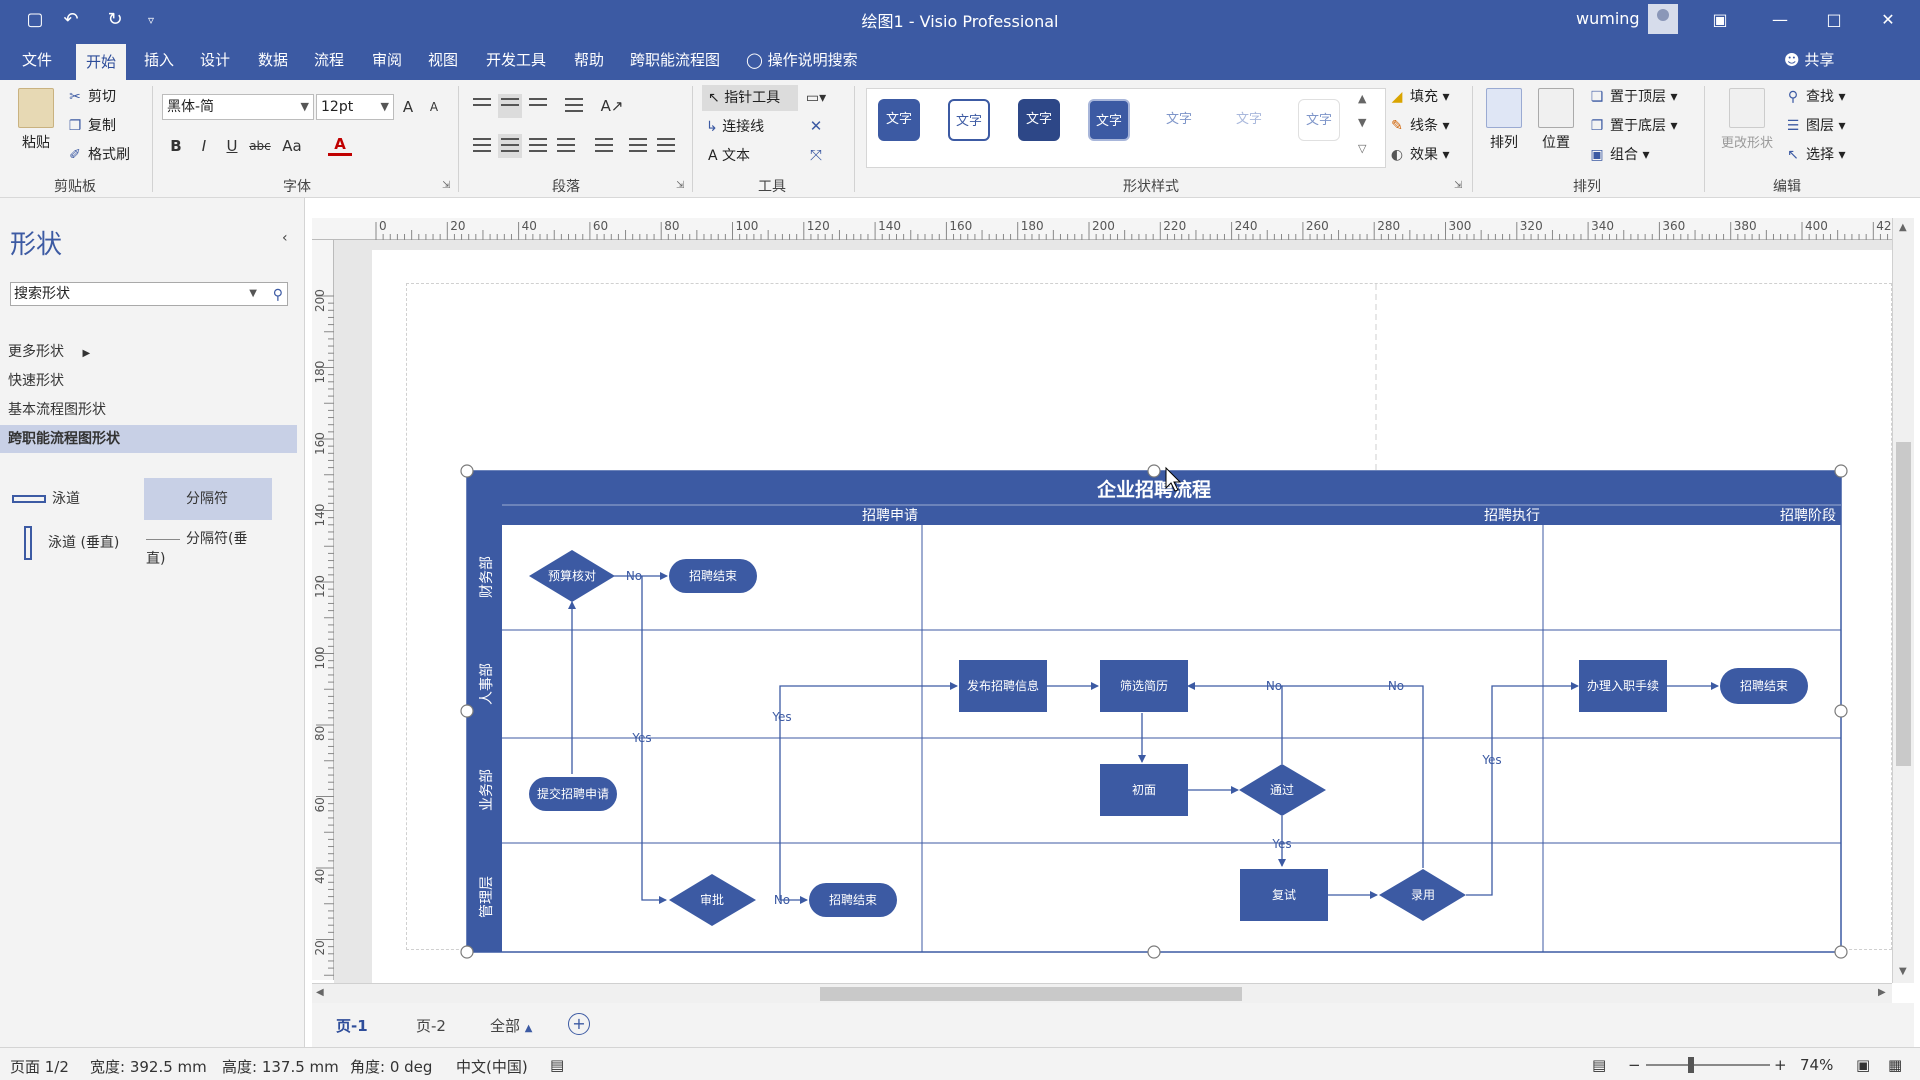 Image resolution: width=1920 pixels, height=1080 pixels. What do you see at coordinates (816, 98) in the screenshot?
I see `rectangle-icon: ▭▾` at bounding box center [816, 98].